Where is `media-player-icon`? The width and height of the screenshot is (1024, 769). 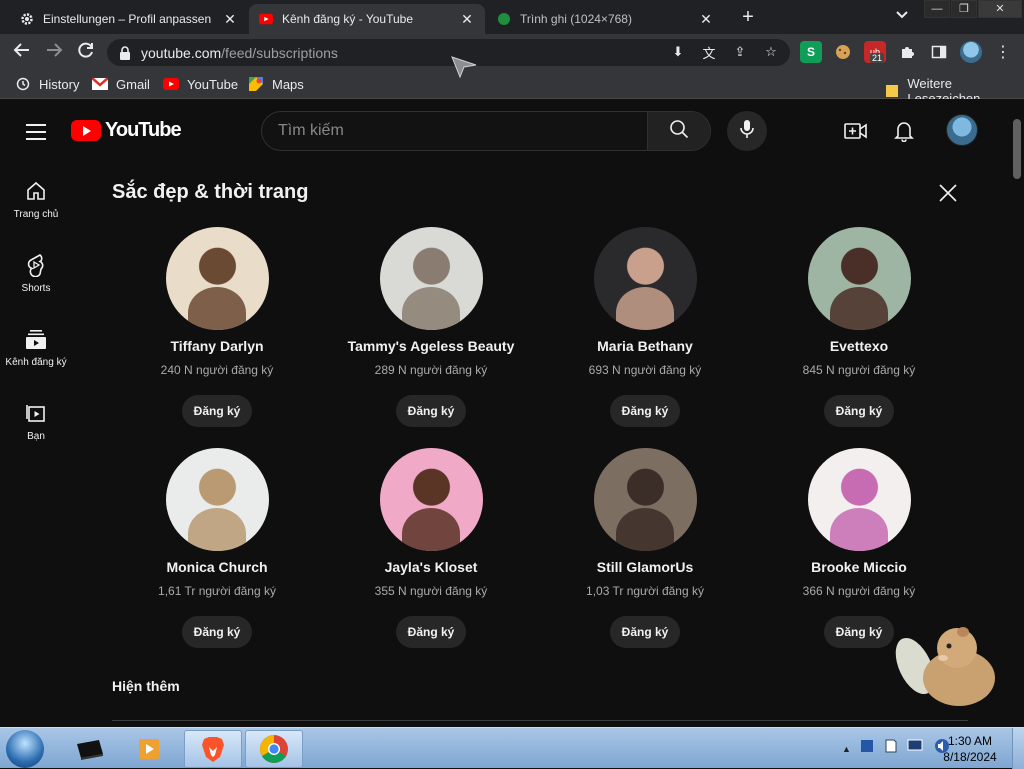
media-player-icon is located at coordinates (149, 749).